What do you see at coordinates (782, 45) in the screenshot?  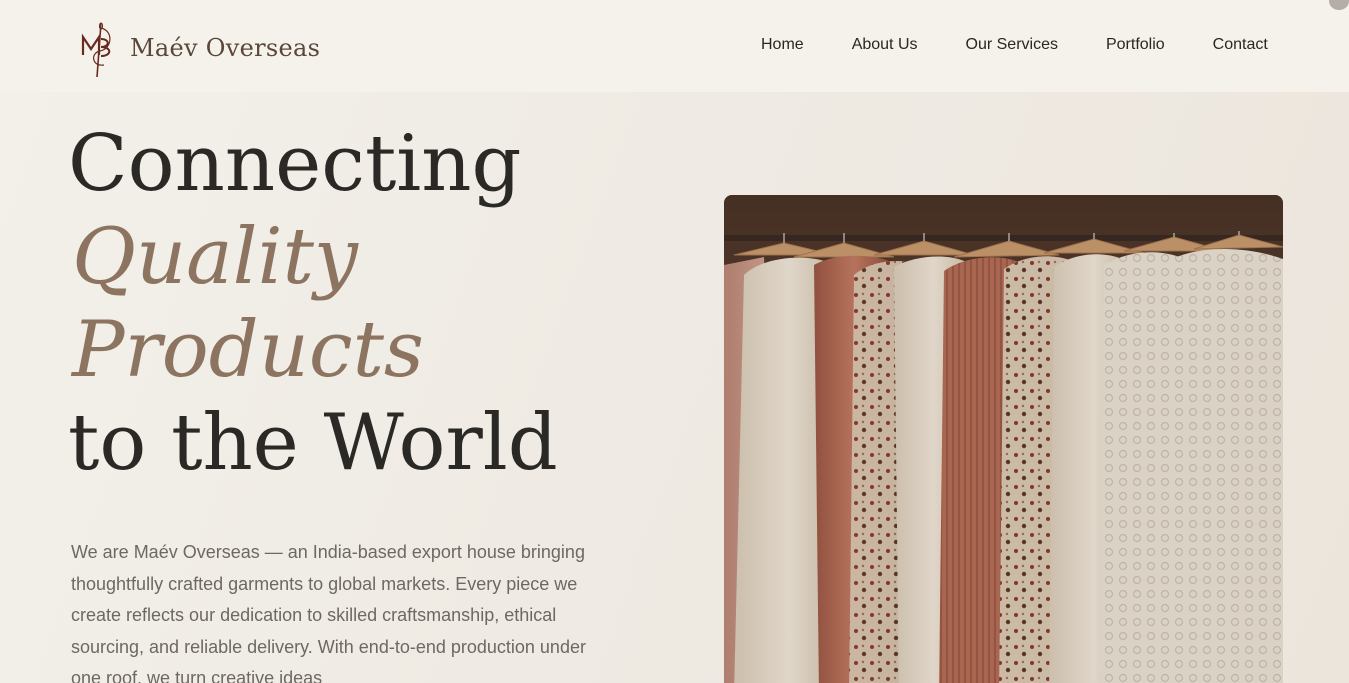 I see `nav-link-home: Home` at bounding box center [782, 45].